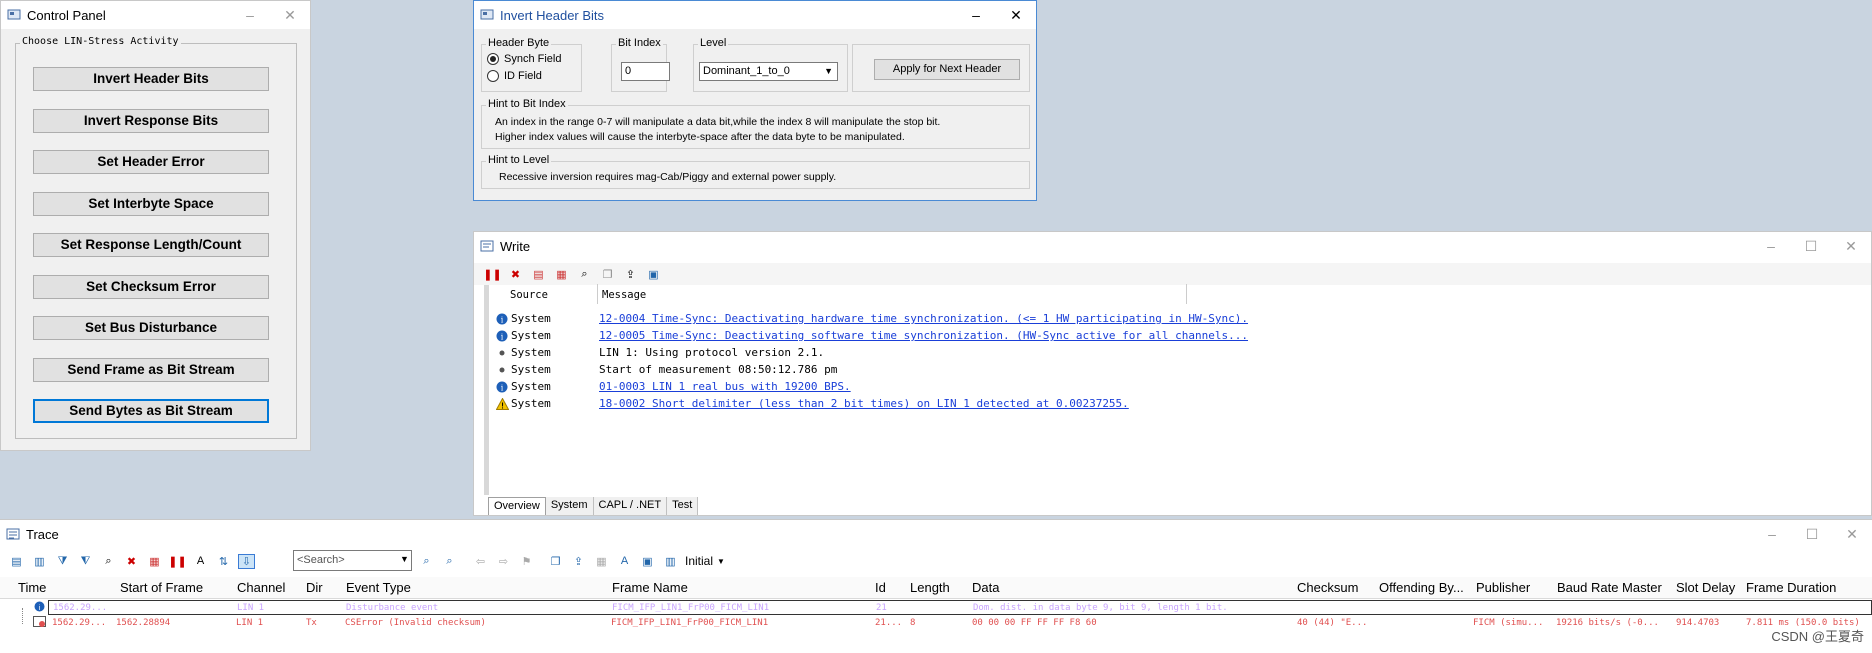  What do you see at coordinates (426, 561) in the screenshot?
I see `find-next-icon: ⌕` at bounding box center [426, 561].